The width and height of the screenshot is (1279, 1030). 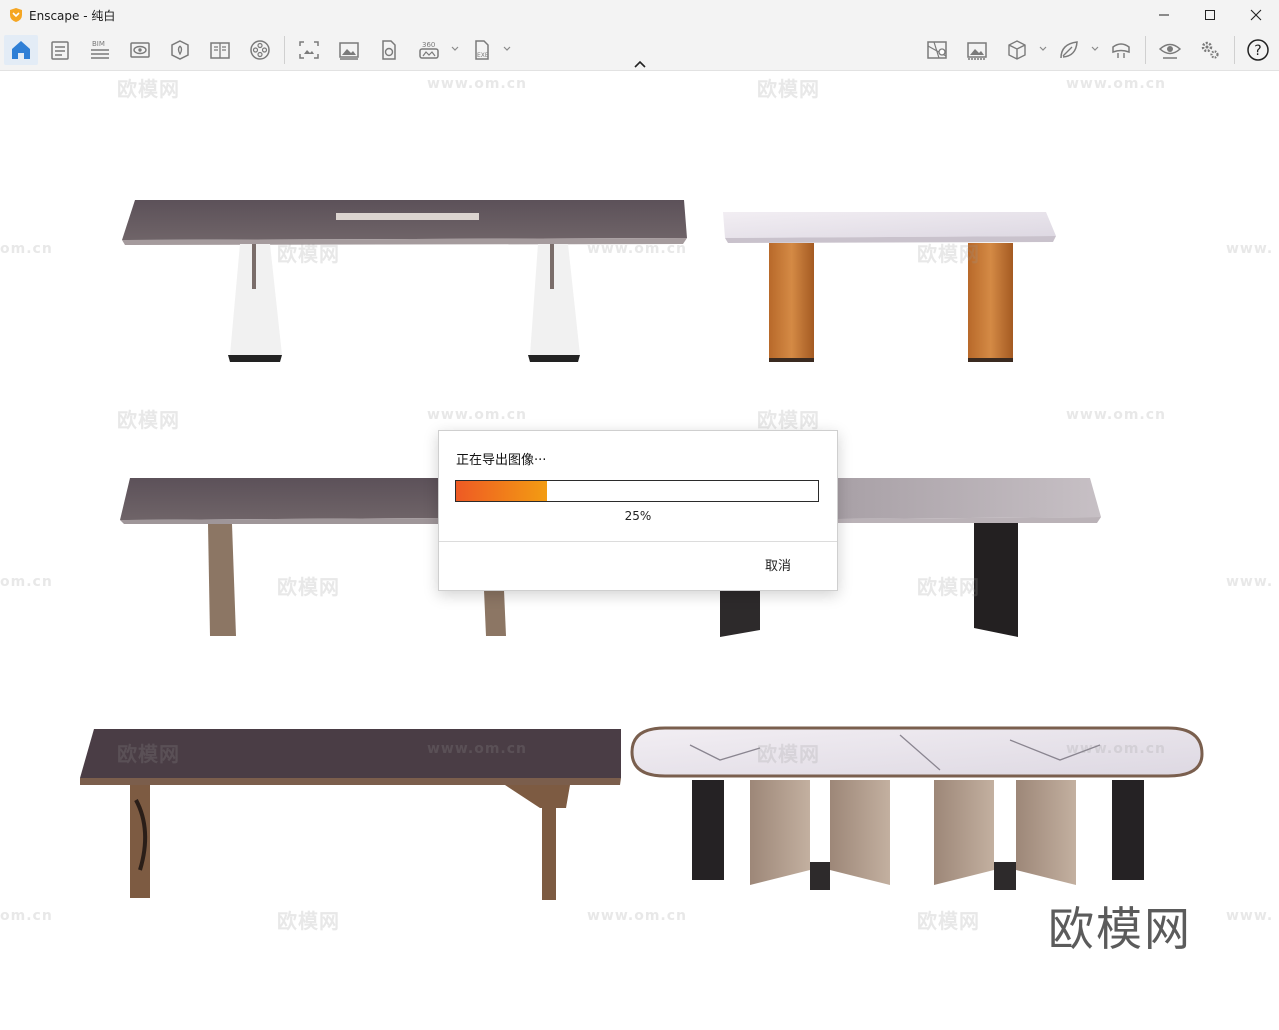 I want to click on dialog-divider, so click(x=638, y=541).